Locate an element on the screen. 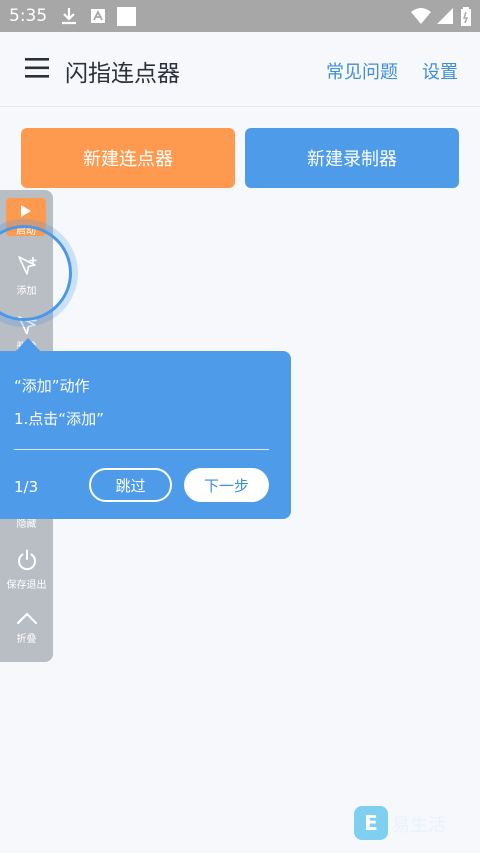 The width and height of the screenshot is (480, 853). collapse-label: 折叠 is located at coordinates (26, 639).